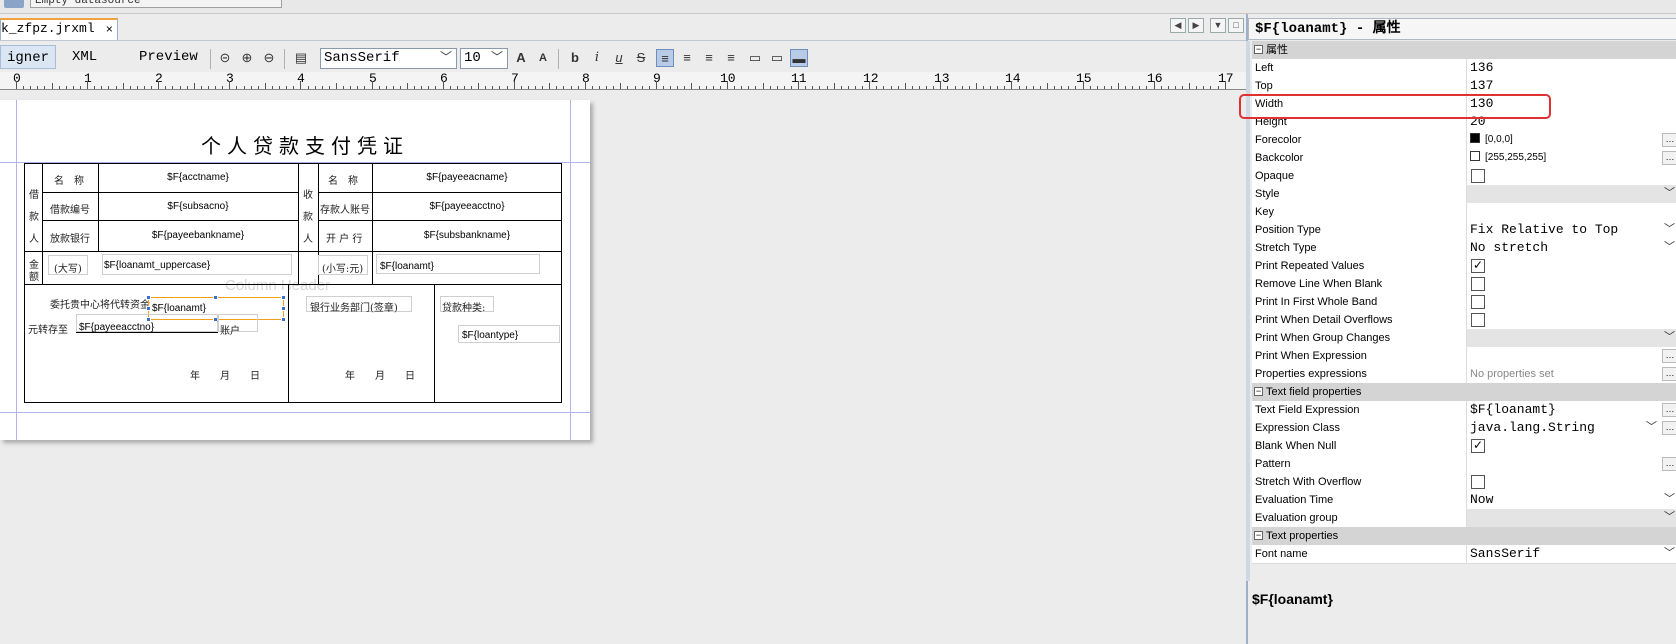  What do you see at coordinates (709, 58) in the screenshot?
I see `align-center-icon: ≡` at bounding box center [709, 58].